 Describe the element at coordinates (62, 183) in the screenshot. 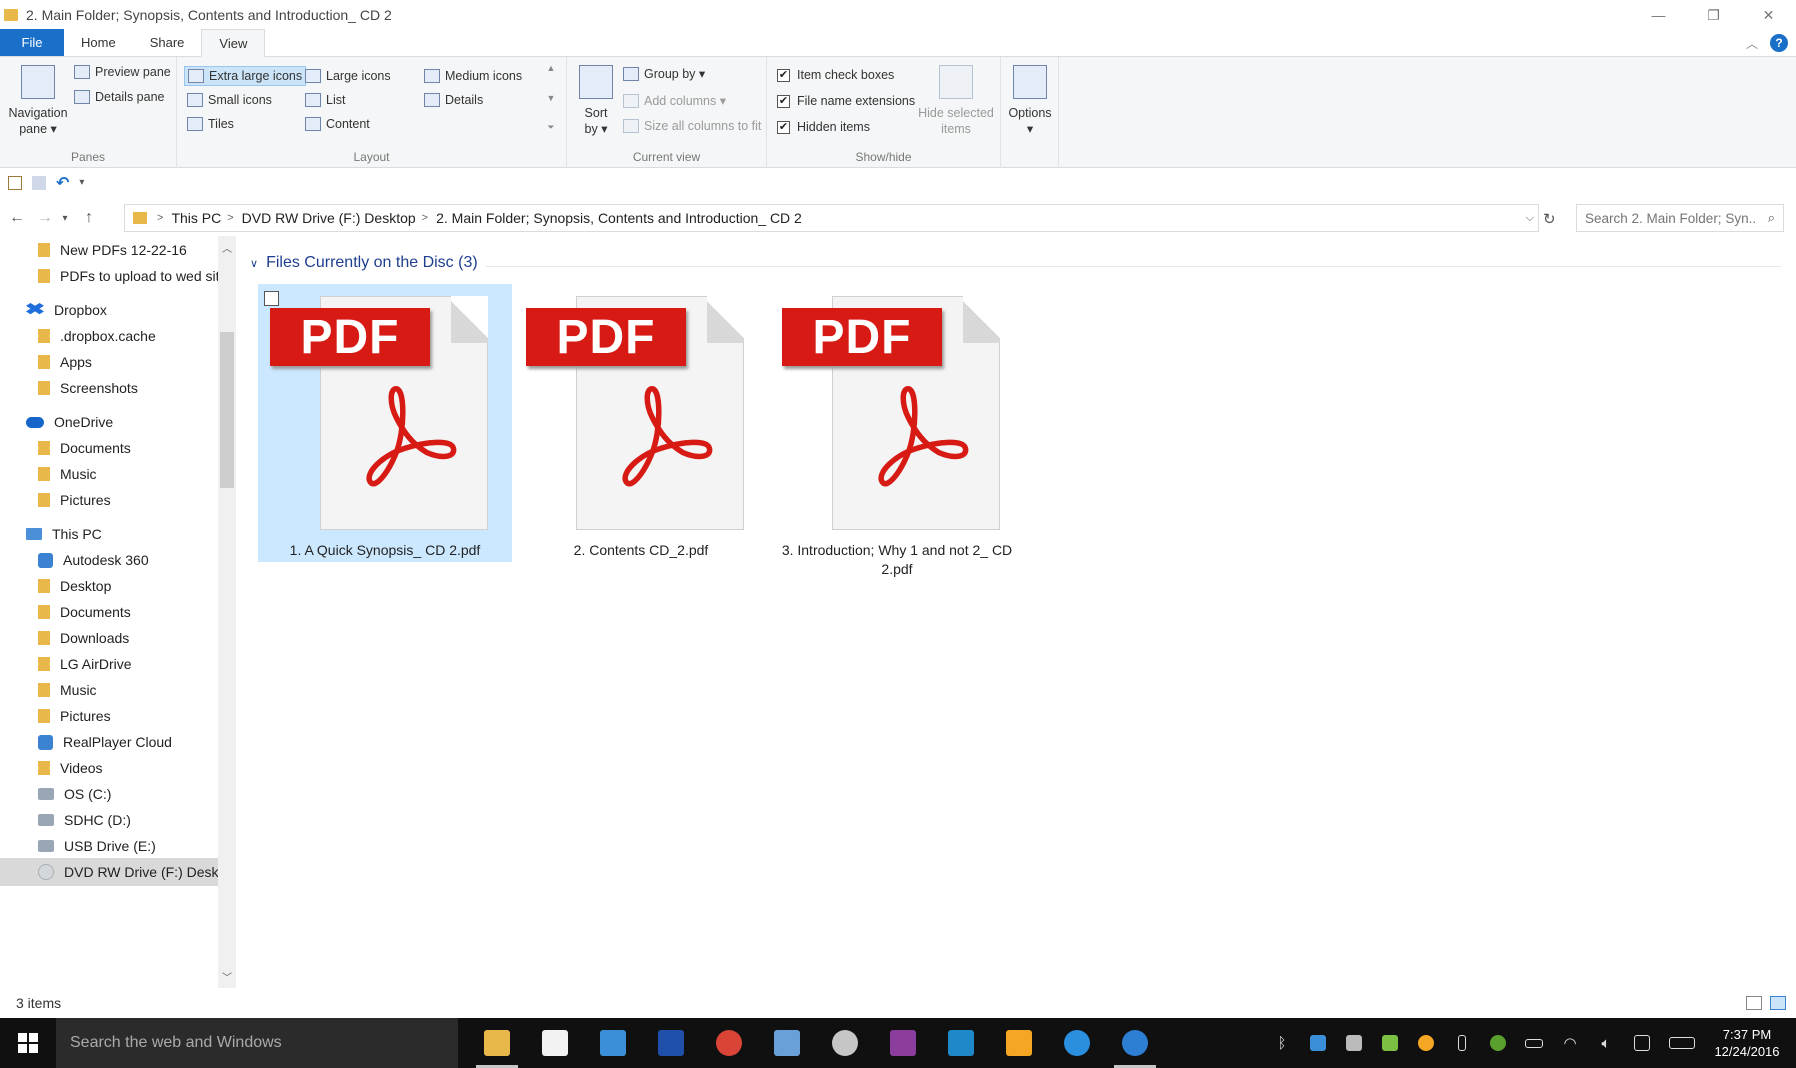

I see `undo-icon: ↶` at that location.